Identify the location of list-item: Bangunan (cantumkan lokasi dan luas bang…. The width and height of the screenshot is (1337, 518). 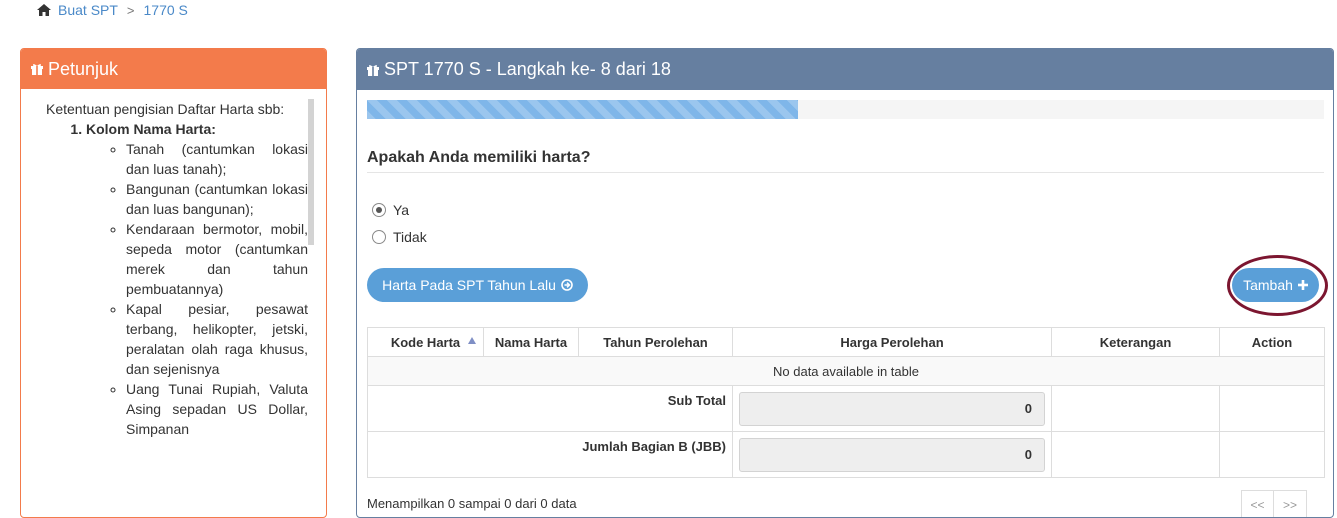
(217, 199).